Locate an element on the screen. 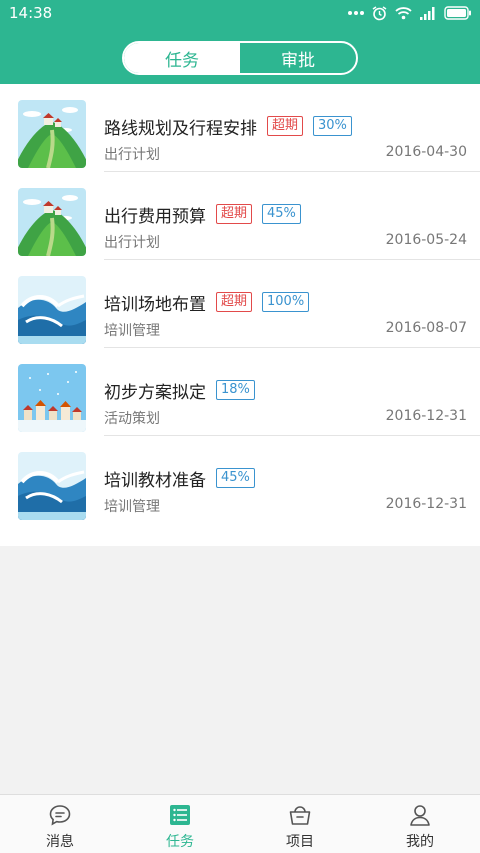 The height and width of the screenshot is (853, 480). person-icon is located at coordinates (420, 815).